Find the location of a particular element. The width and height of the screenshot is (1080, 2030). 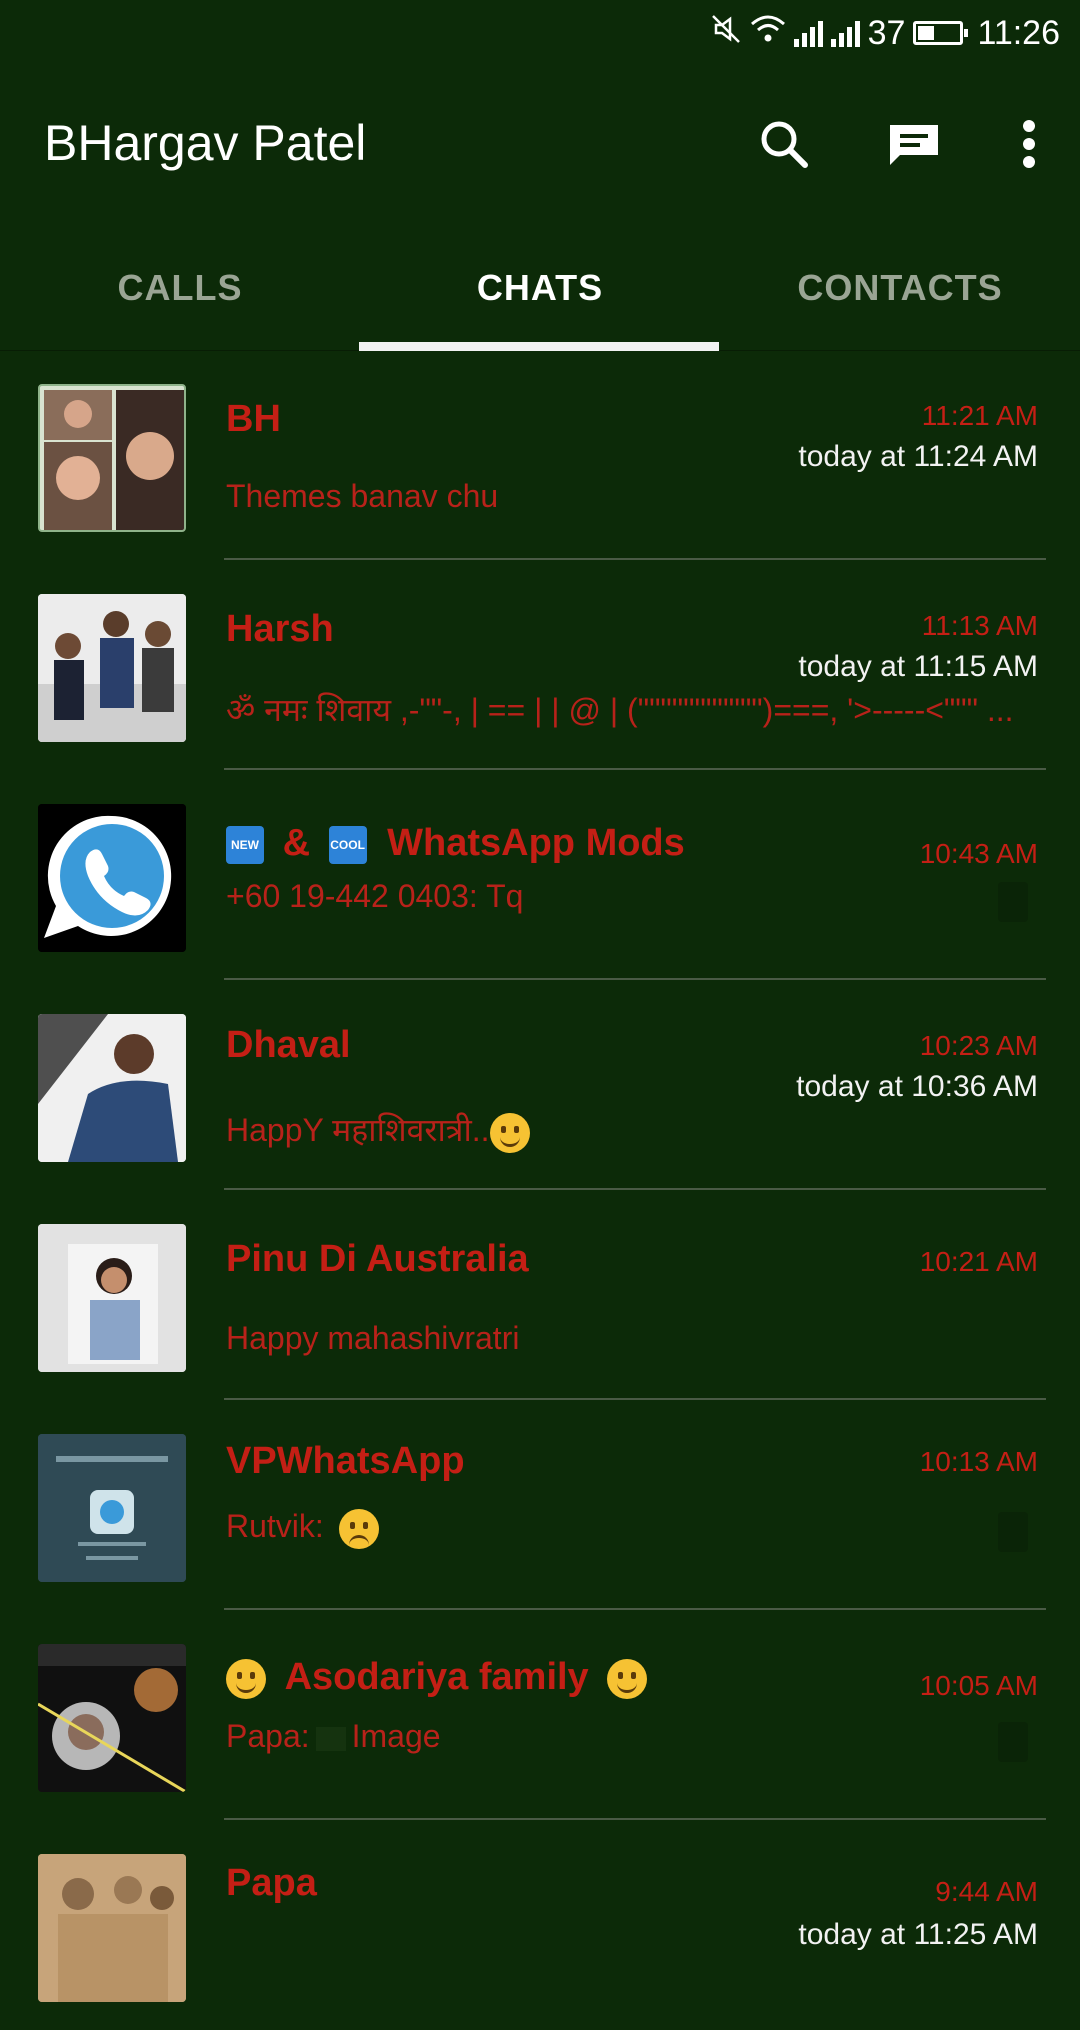

chat-time: 9:44 AM is located at coordinates (986, 1891).